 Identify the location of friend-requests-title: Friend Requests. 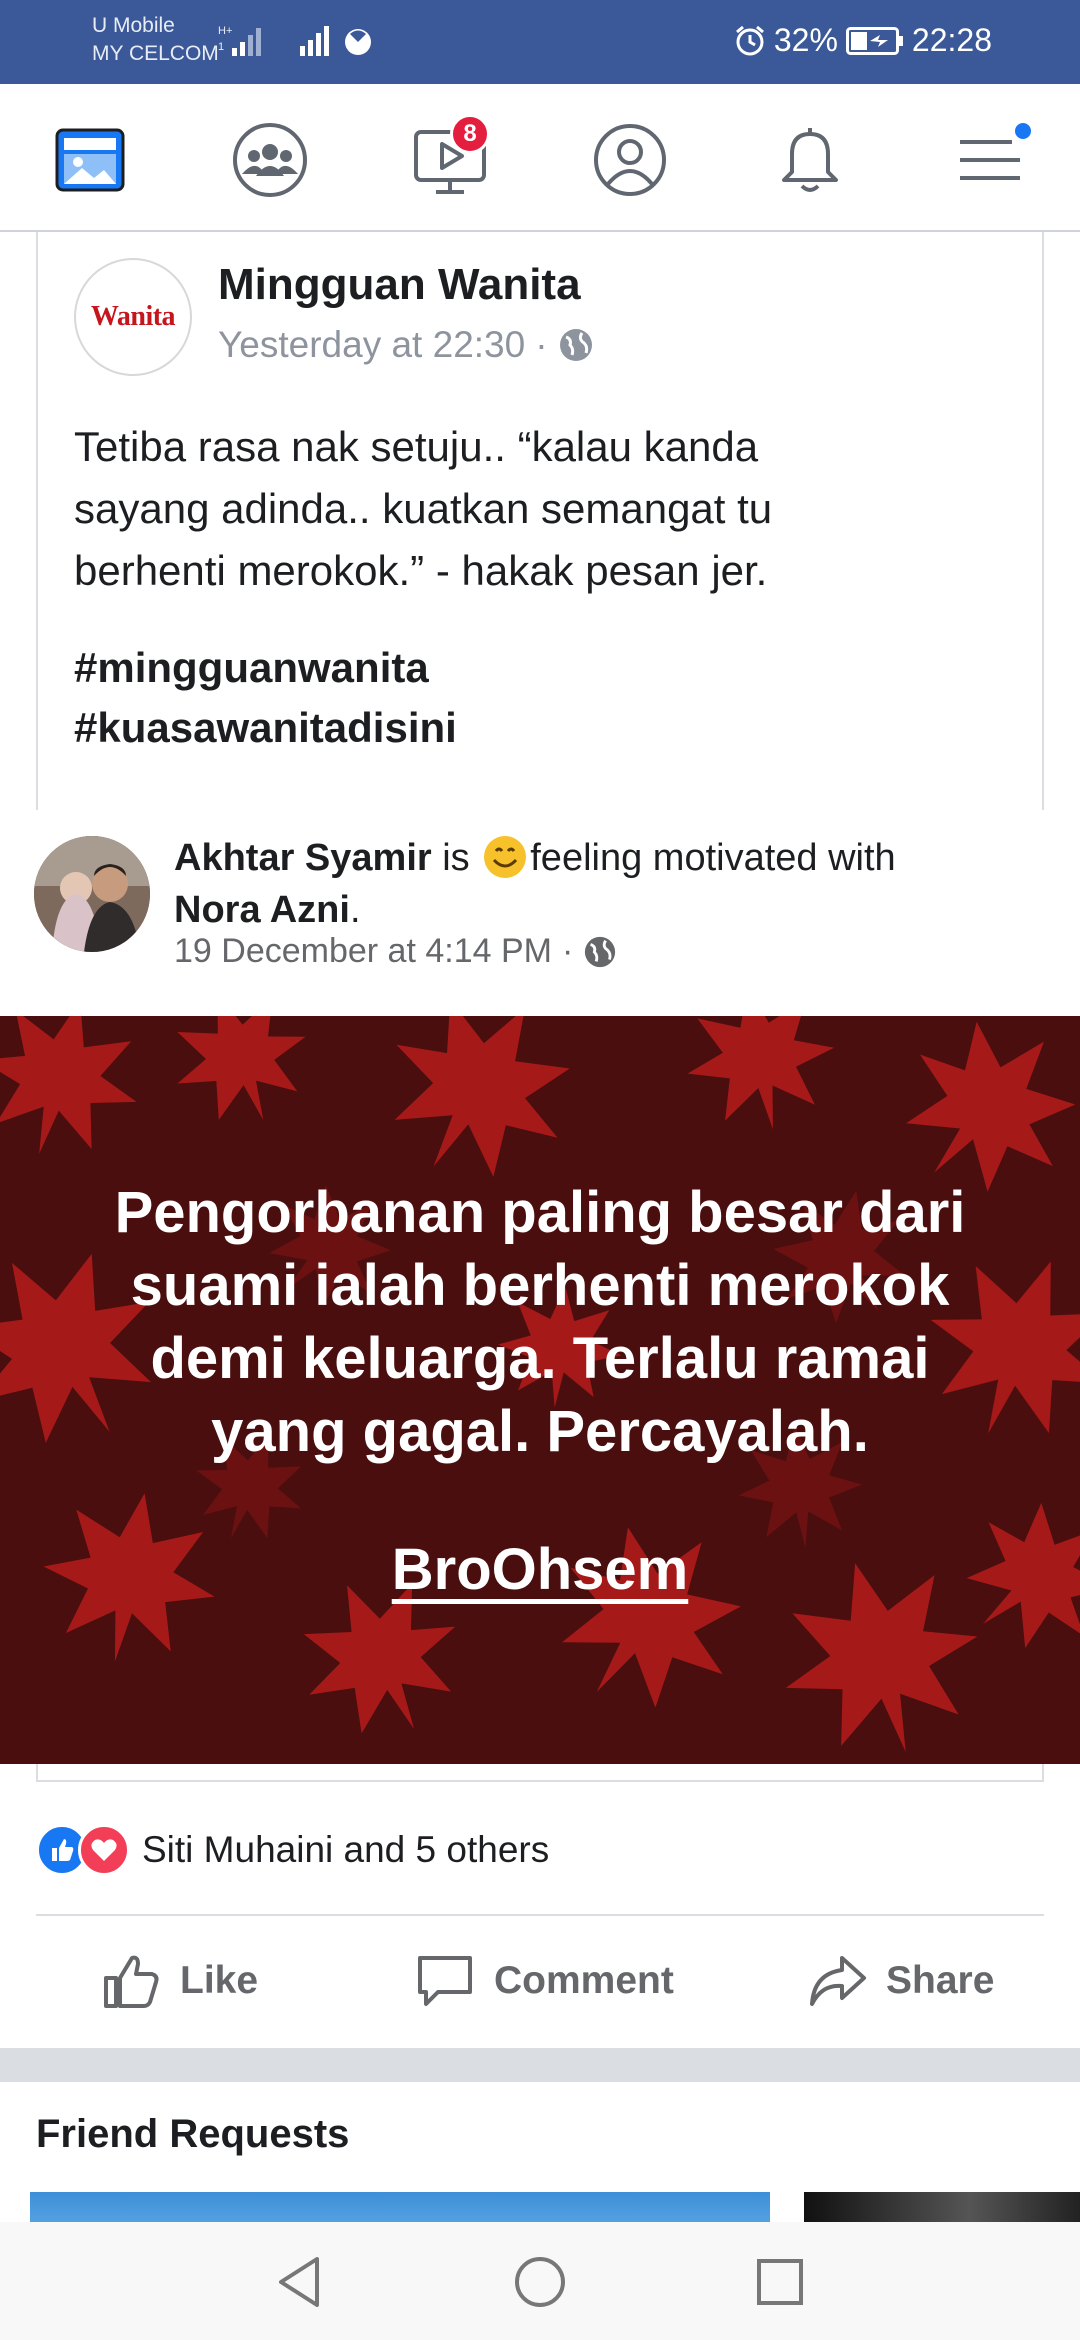
(193, 2134).